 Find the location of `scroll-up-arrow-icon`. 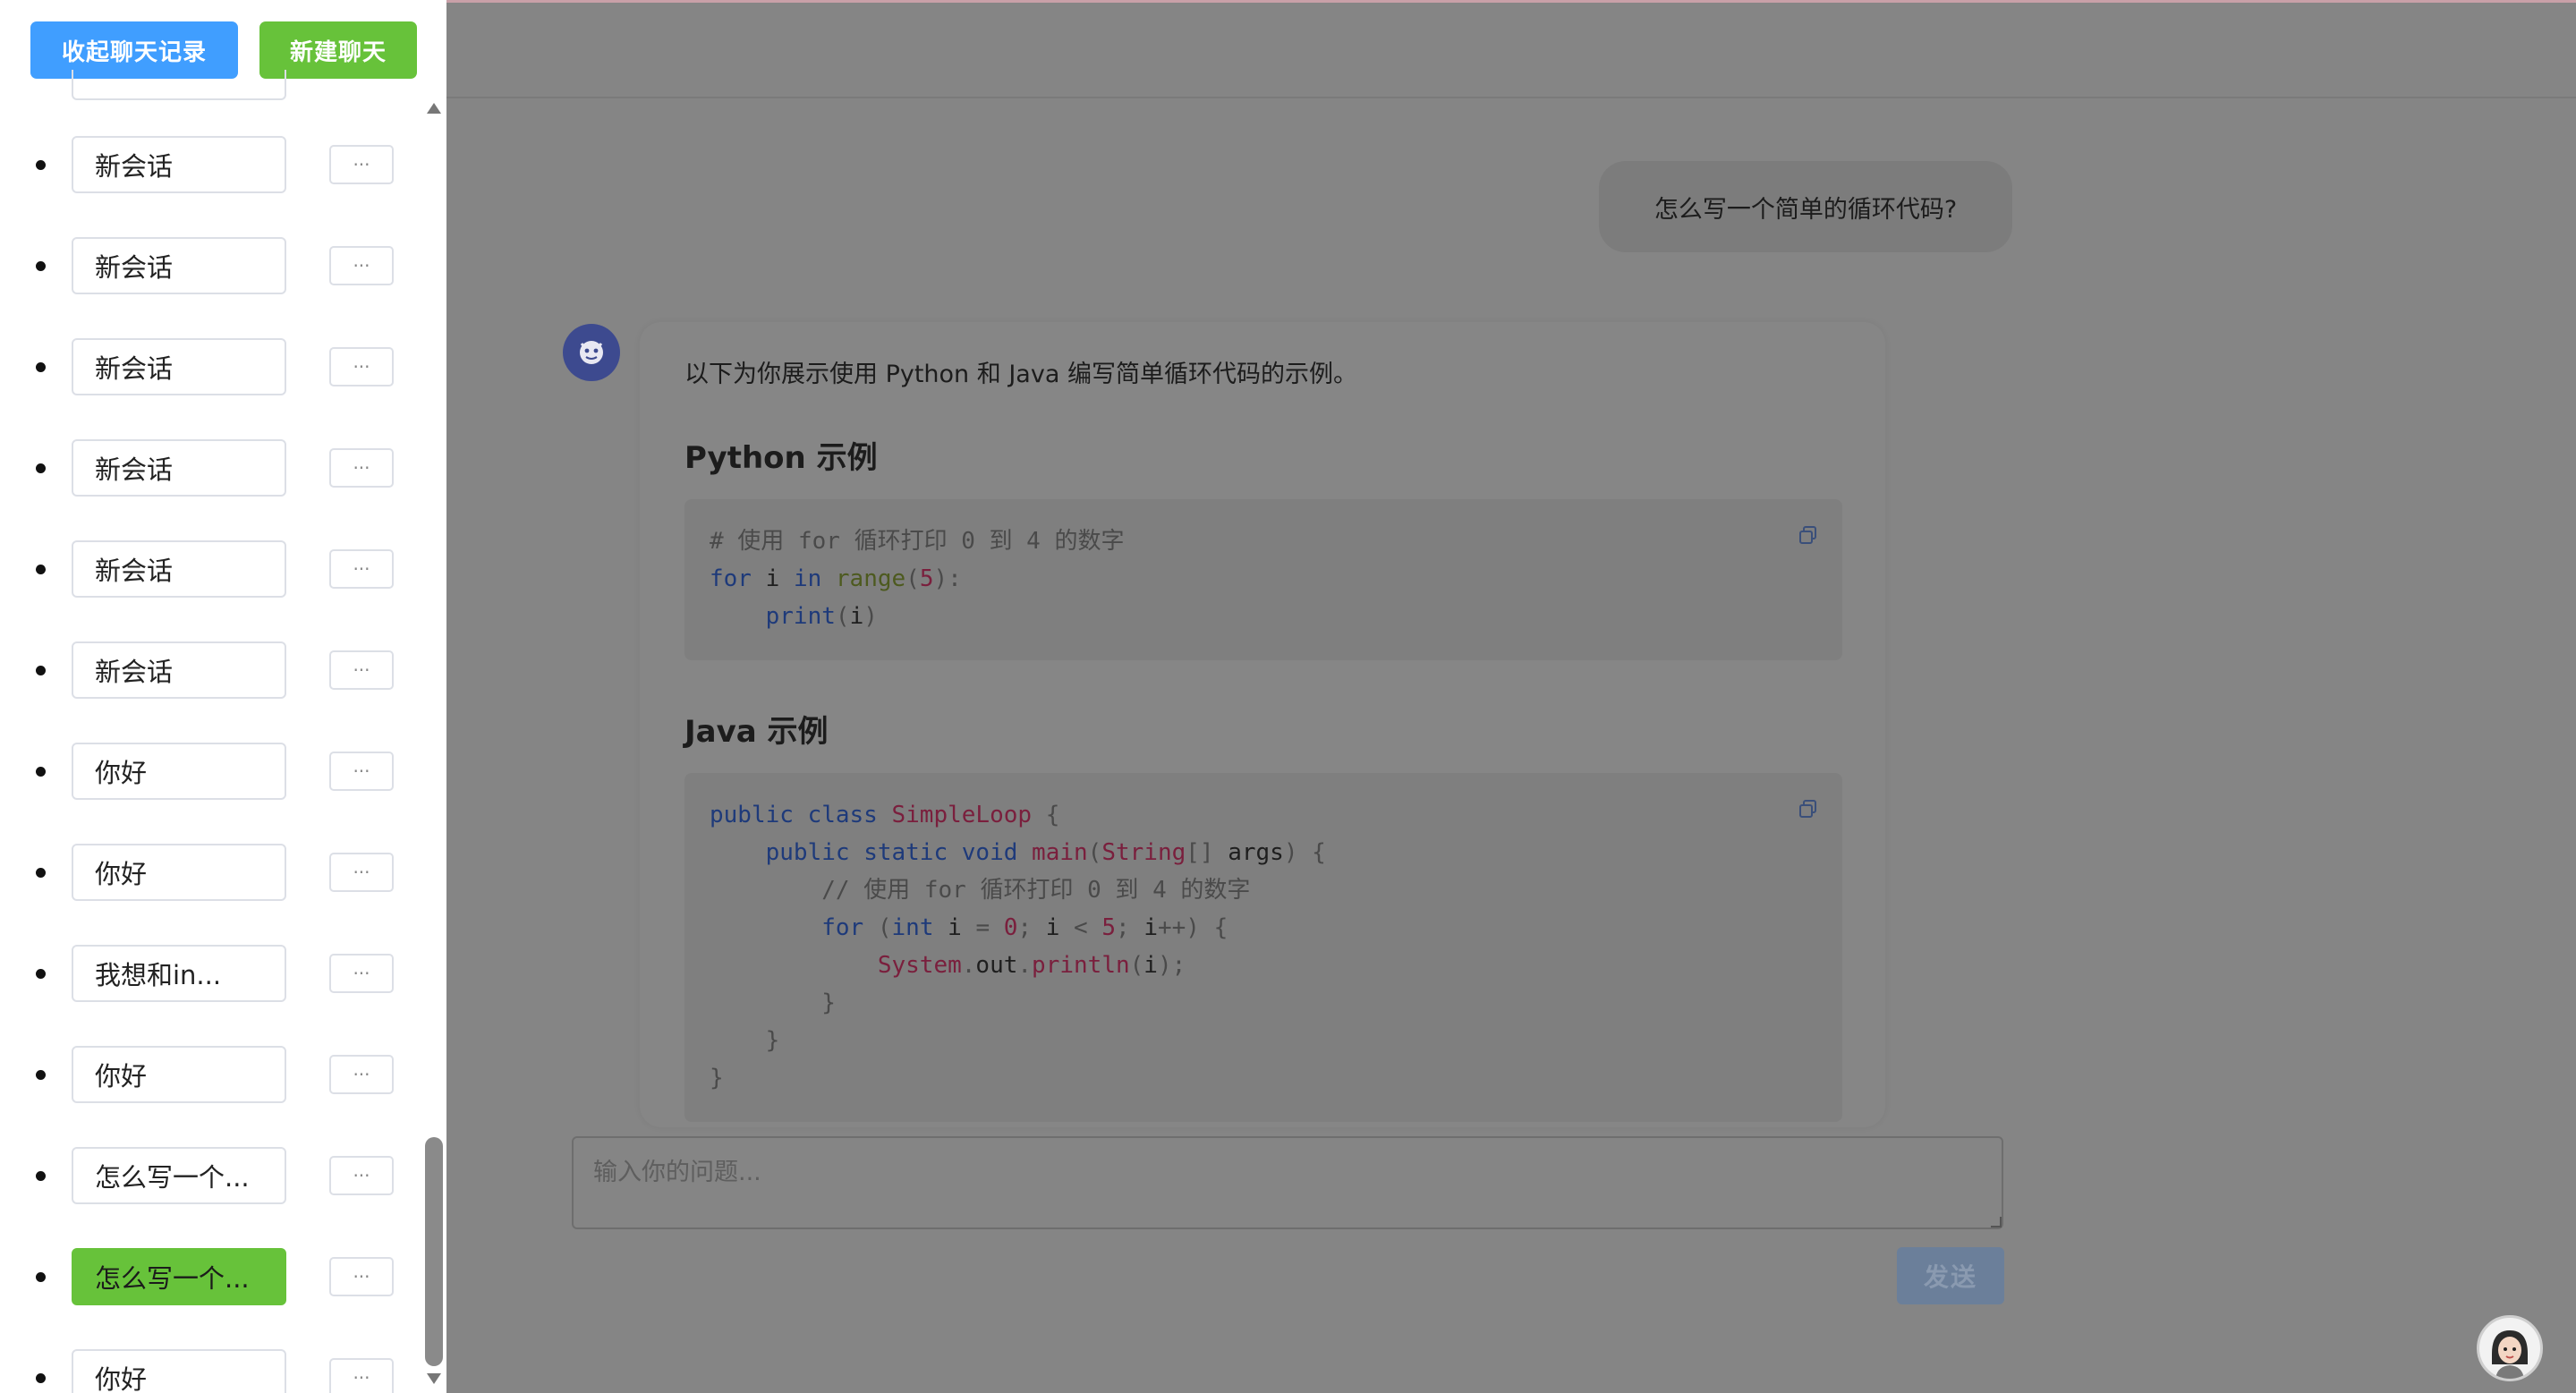

scroll-up-arrow-icon is located at coordinates (434, 108).